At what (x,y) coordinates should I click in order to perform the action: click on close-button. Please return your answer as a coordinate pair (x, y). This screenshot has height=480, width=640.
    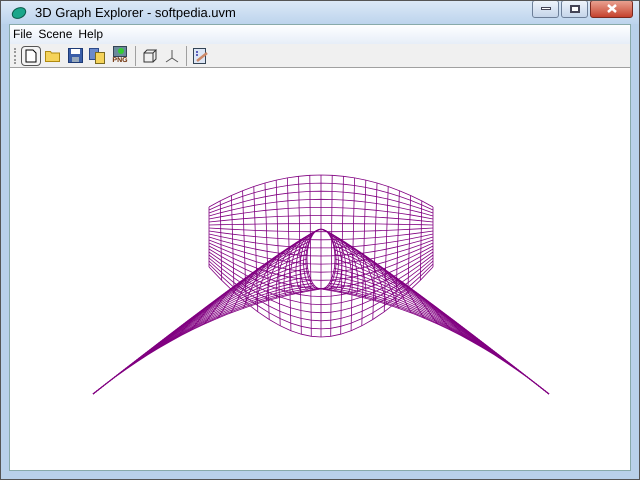
    Looking at the image, I should click on (611, 9).